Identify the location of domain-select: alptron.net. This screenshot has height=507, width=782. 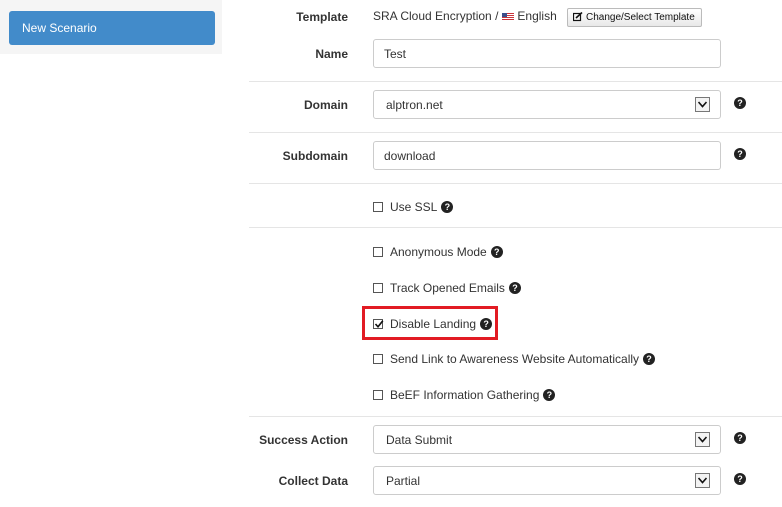
(547, 104).